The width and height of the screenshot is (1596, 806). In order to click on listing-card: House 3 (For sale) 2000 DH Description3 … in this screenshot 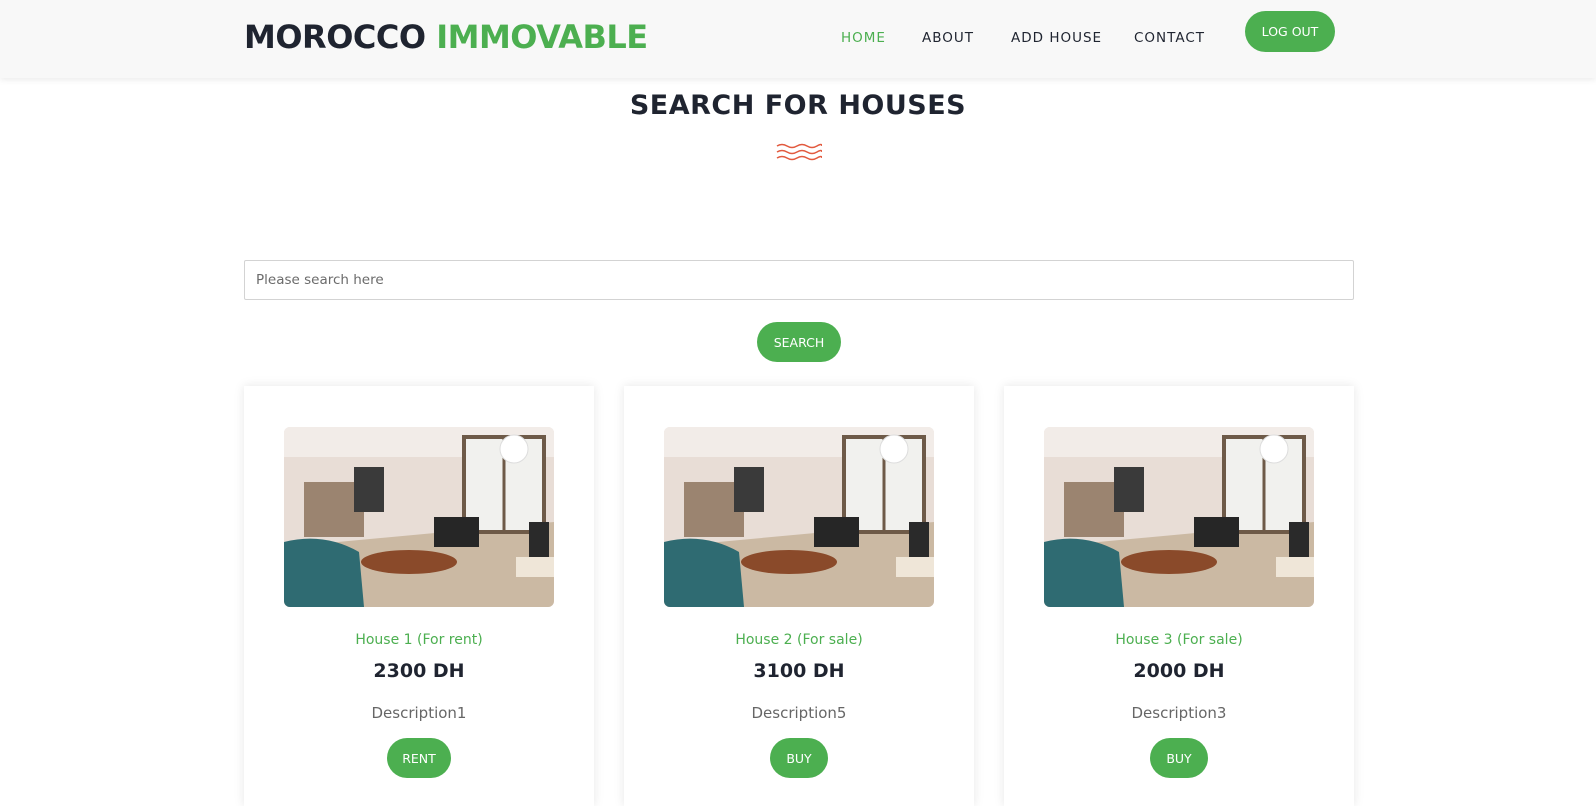, I will do `click(1179, 596)`.